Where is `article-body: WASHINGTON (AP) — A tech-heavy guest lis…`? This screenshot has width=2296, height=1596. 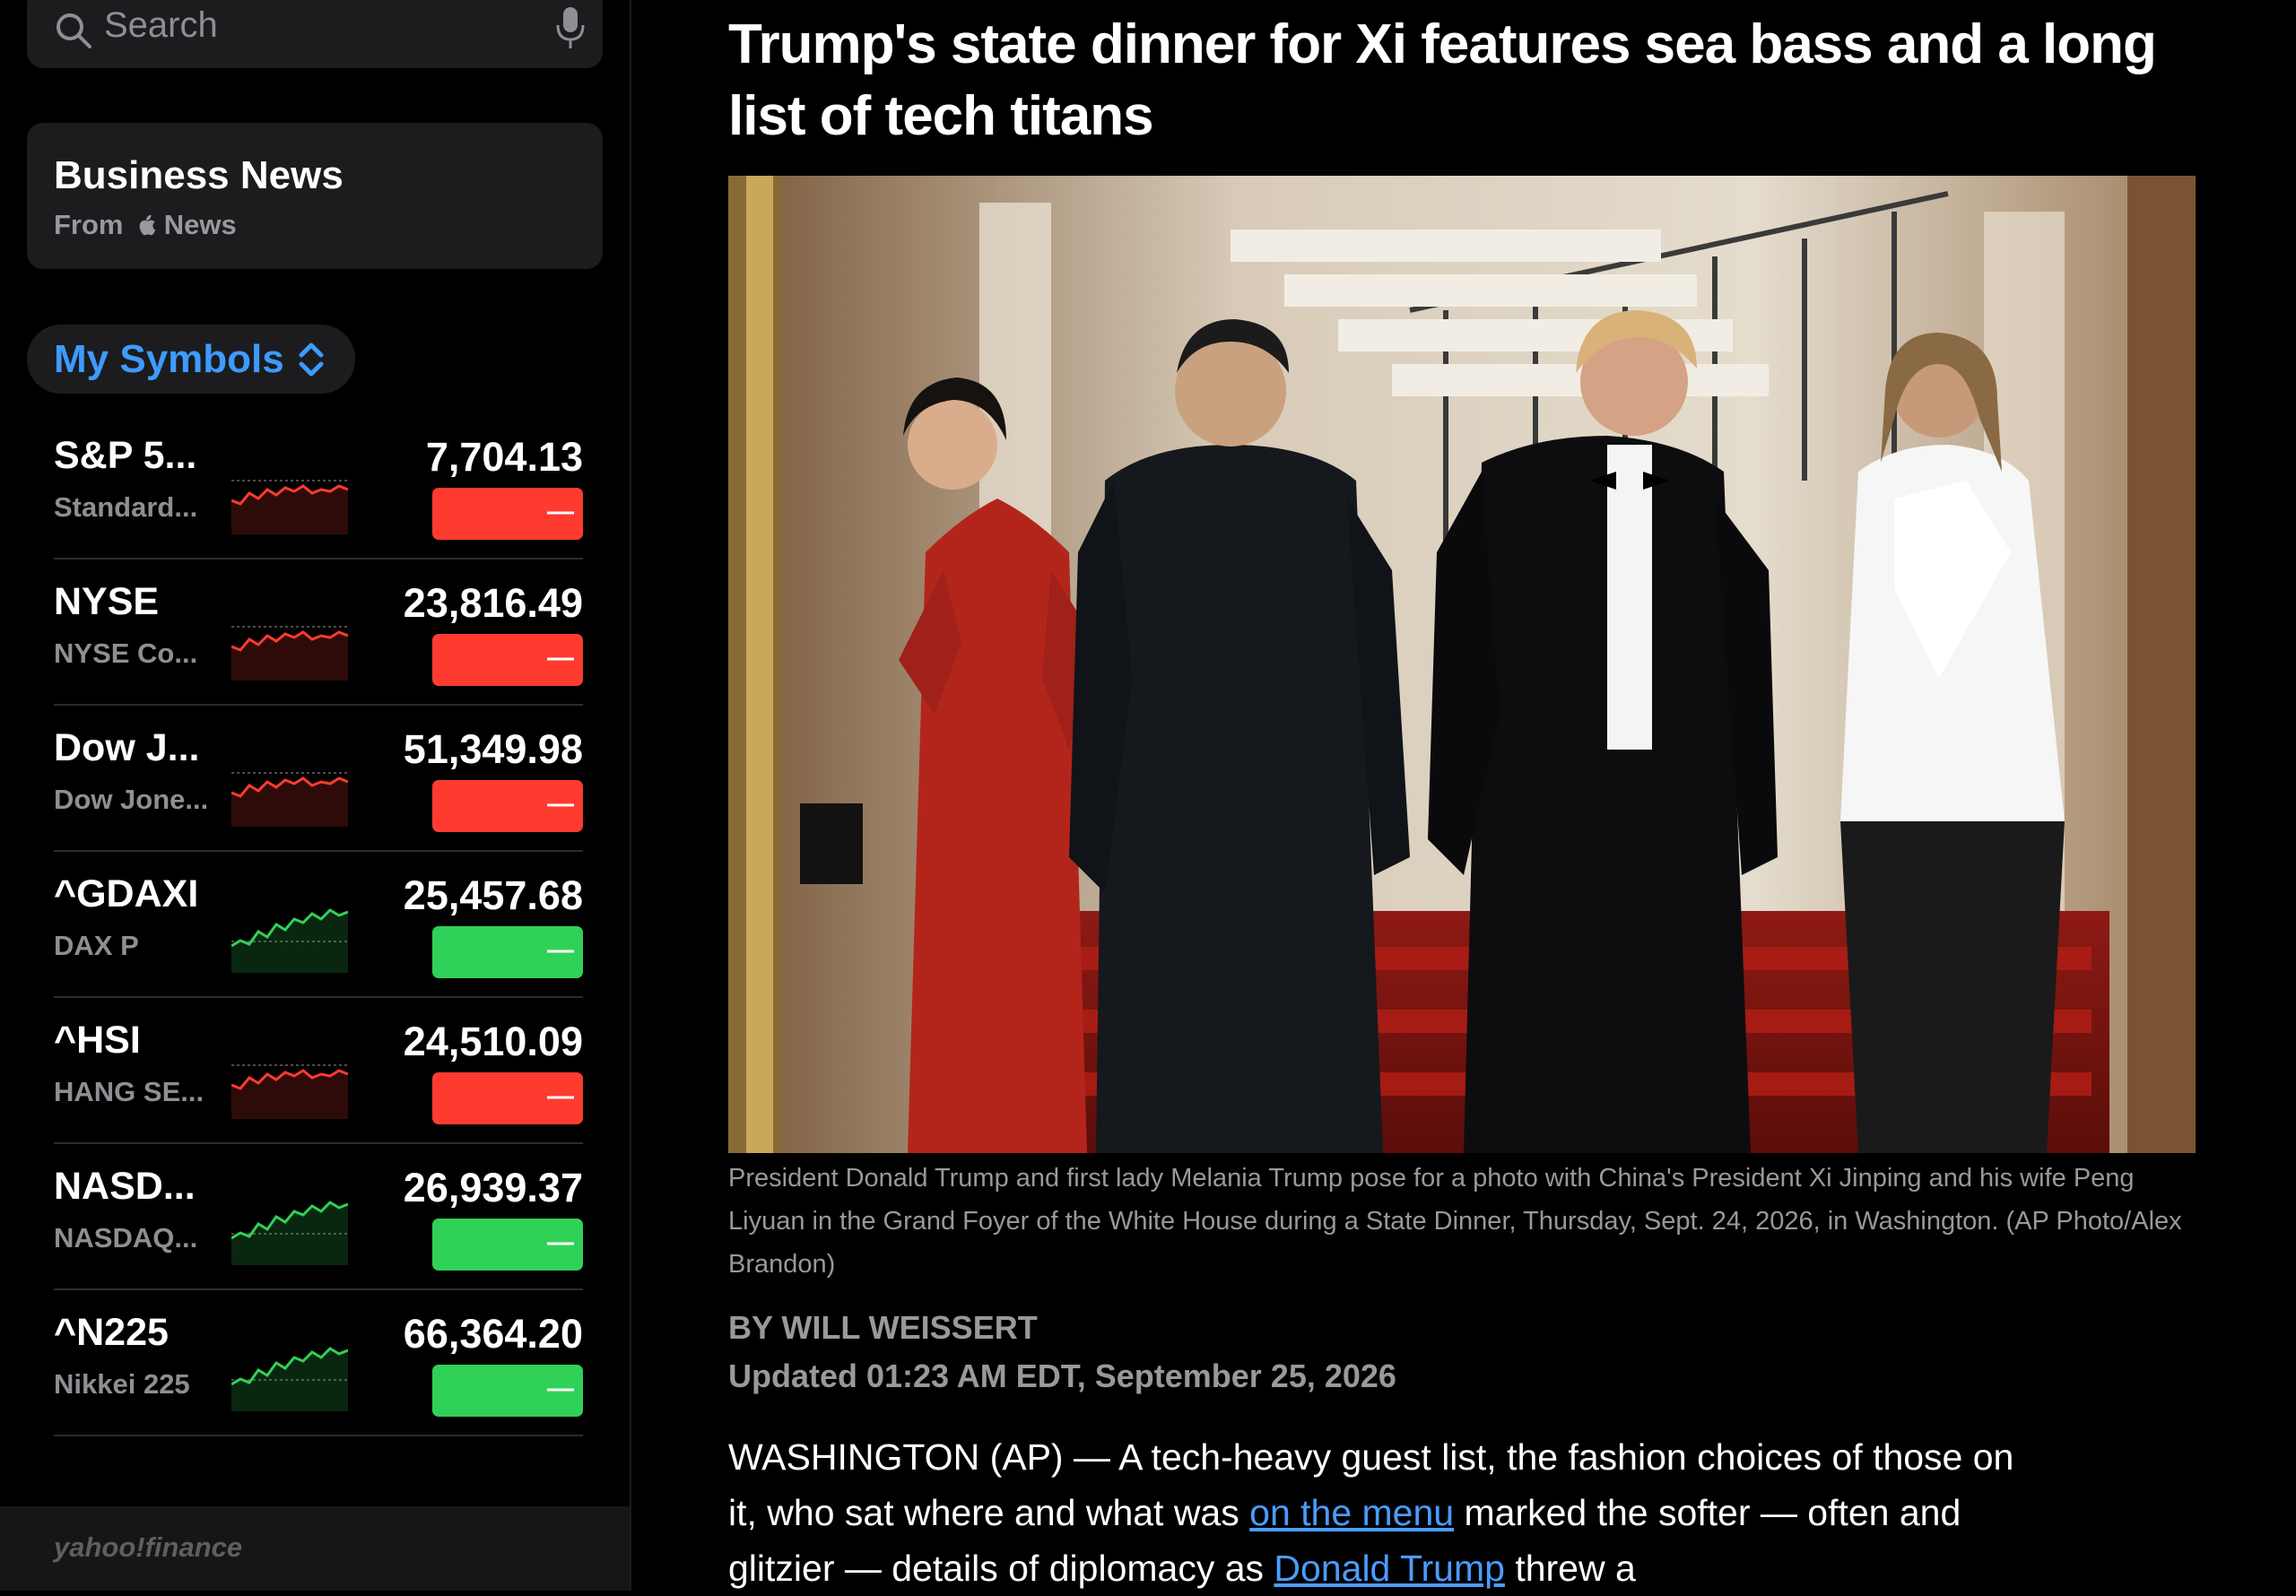
article-body: WASHINGTON (AP) — A tech-heavy guest lis… is located at coordinates (1383, 1513).